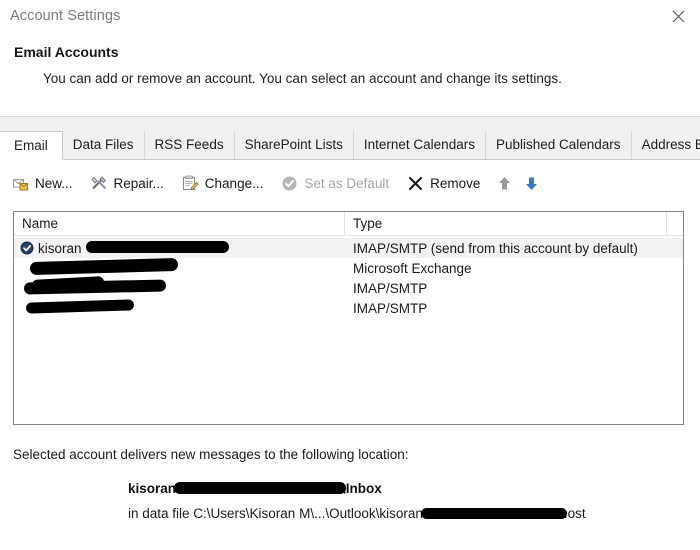  What do you see at coordinates (678, 16) in the screenshot?
I see `close-icon` at bounding box center [678, 16].